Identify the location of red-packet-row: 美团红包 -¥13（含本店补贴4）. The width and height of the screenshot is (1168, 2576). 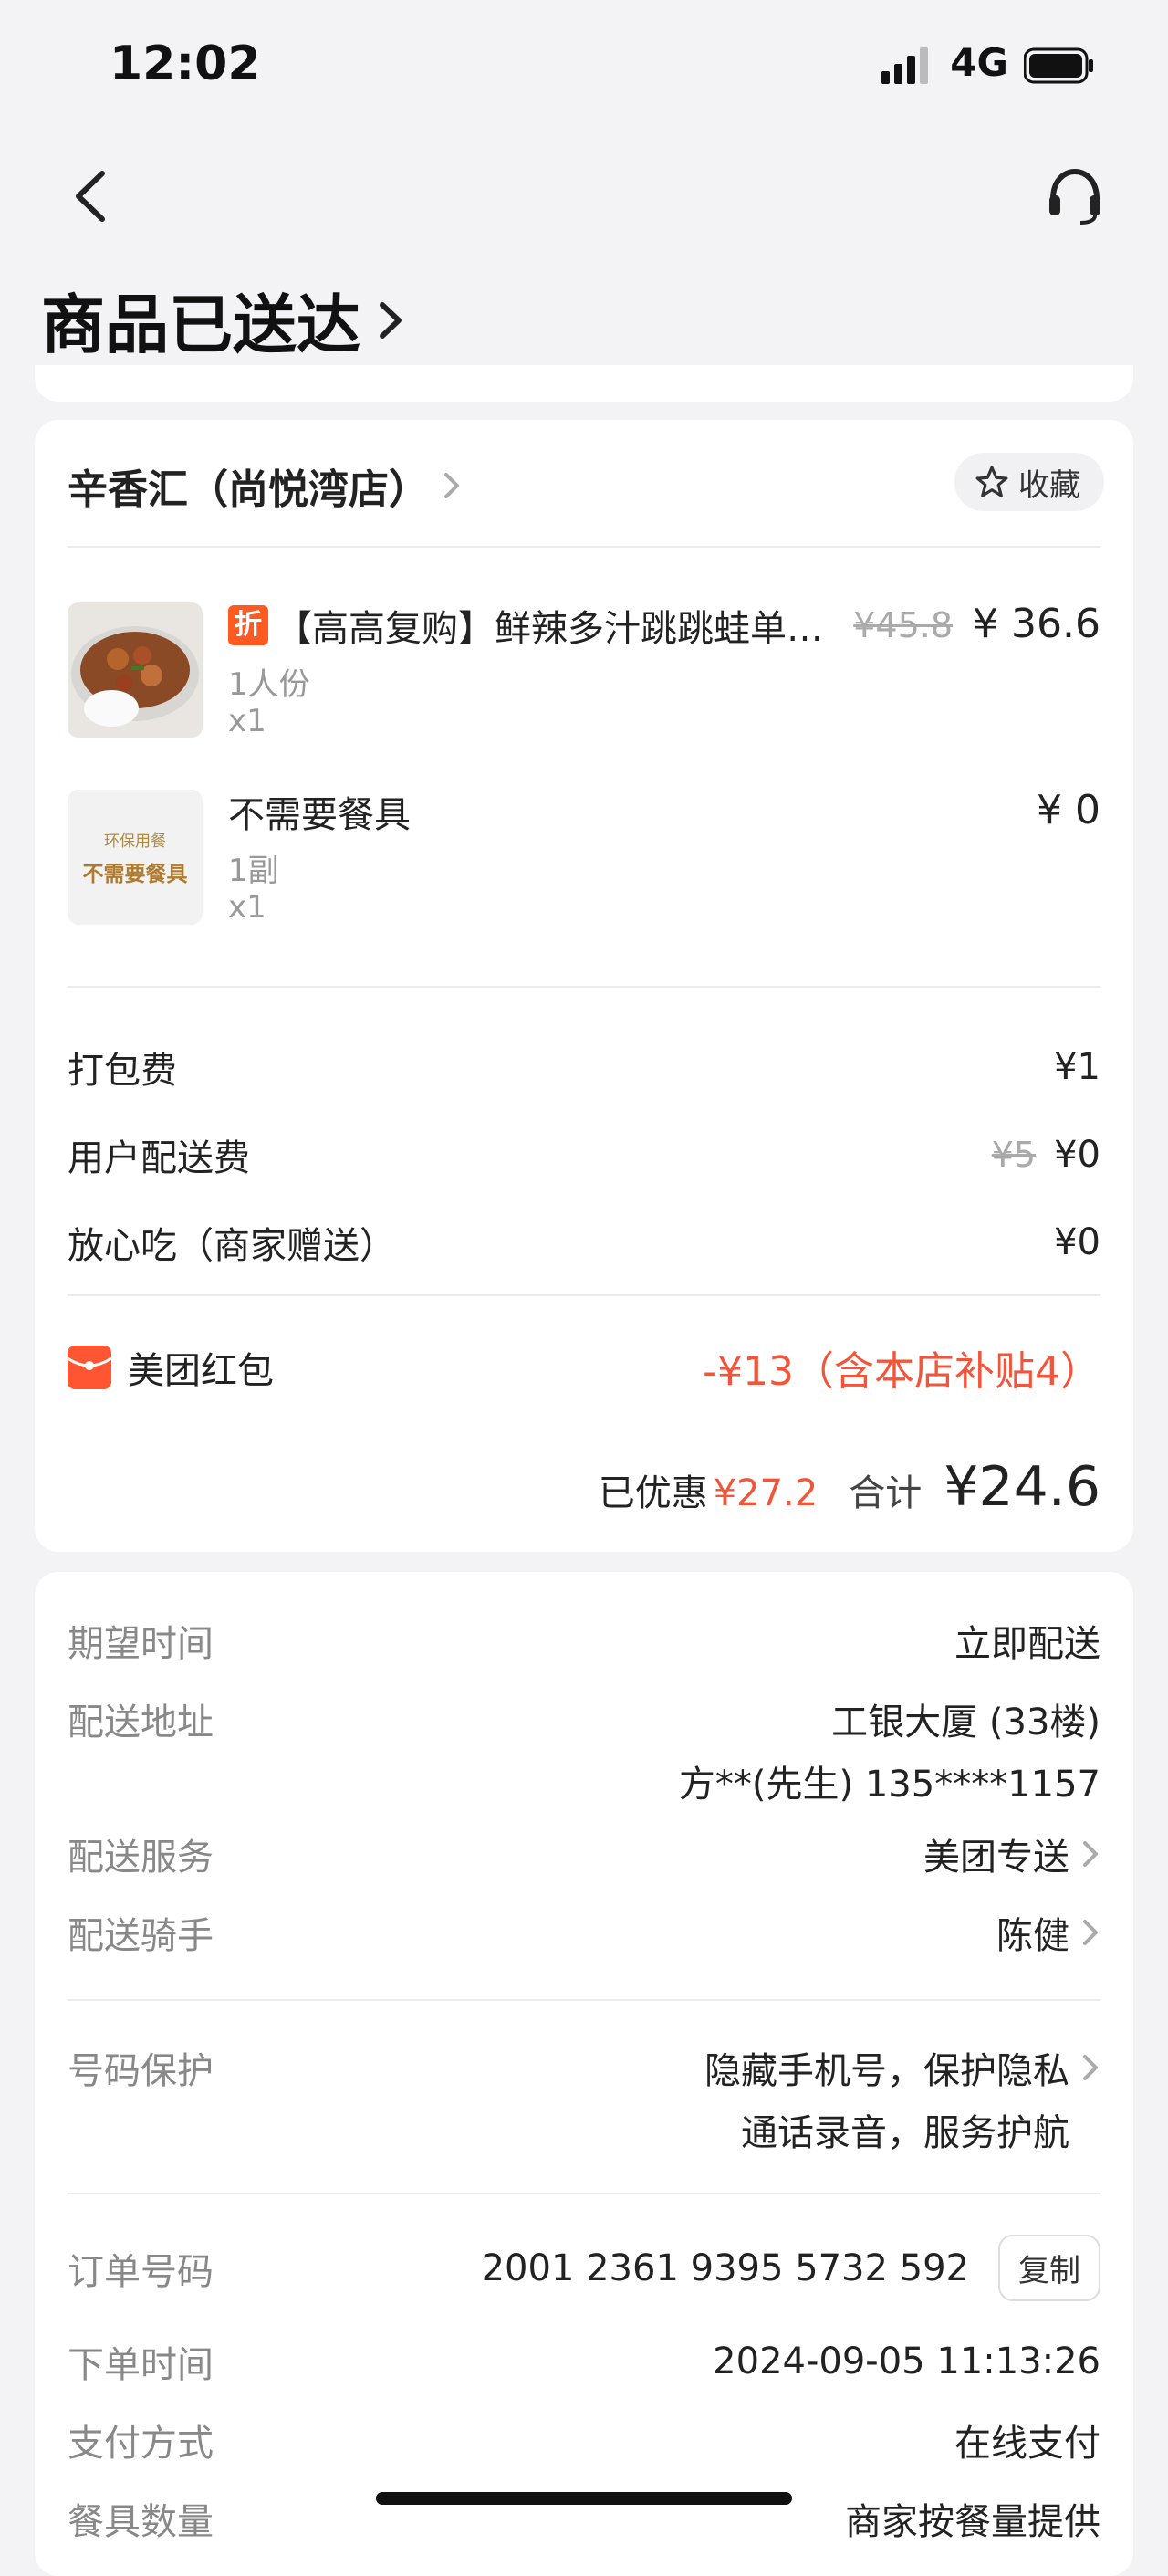
(584, 1367).